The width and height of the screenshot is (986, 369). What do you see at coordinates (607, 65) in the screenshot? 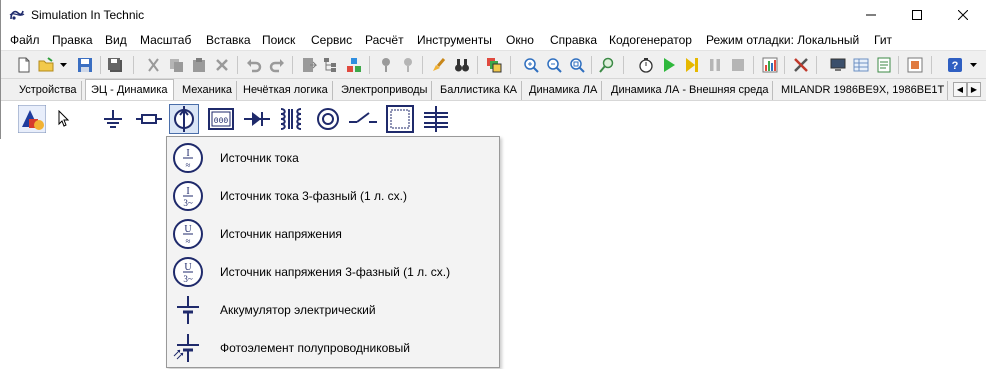
I see `zoom-select-button` at bounding box center [607, 65].